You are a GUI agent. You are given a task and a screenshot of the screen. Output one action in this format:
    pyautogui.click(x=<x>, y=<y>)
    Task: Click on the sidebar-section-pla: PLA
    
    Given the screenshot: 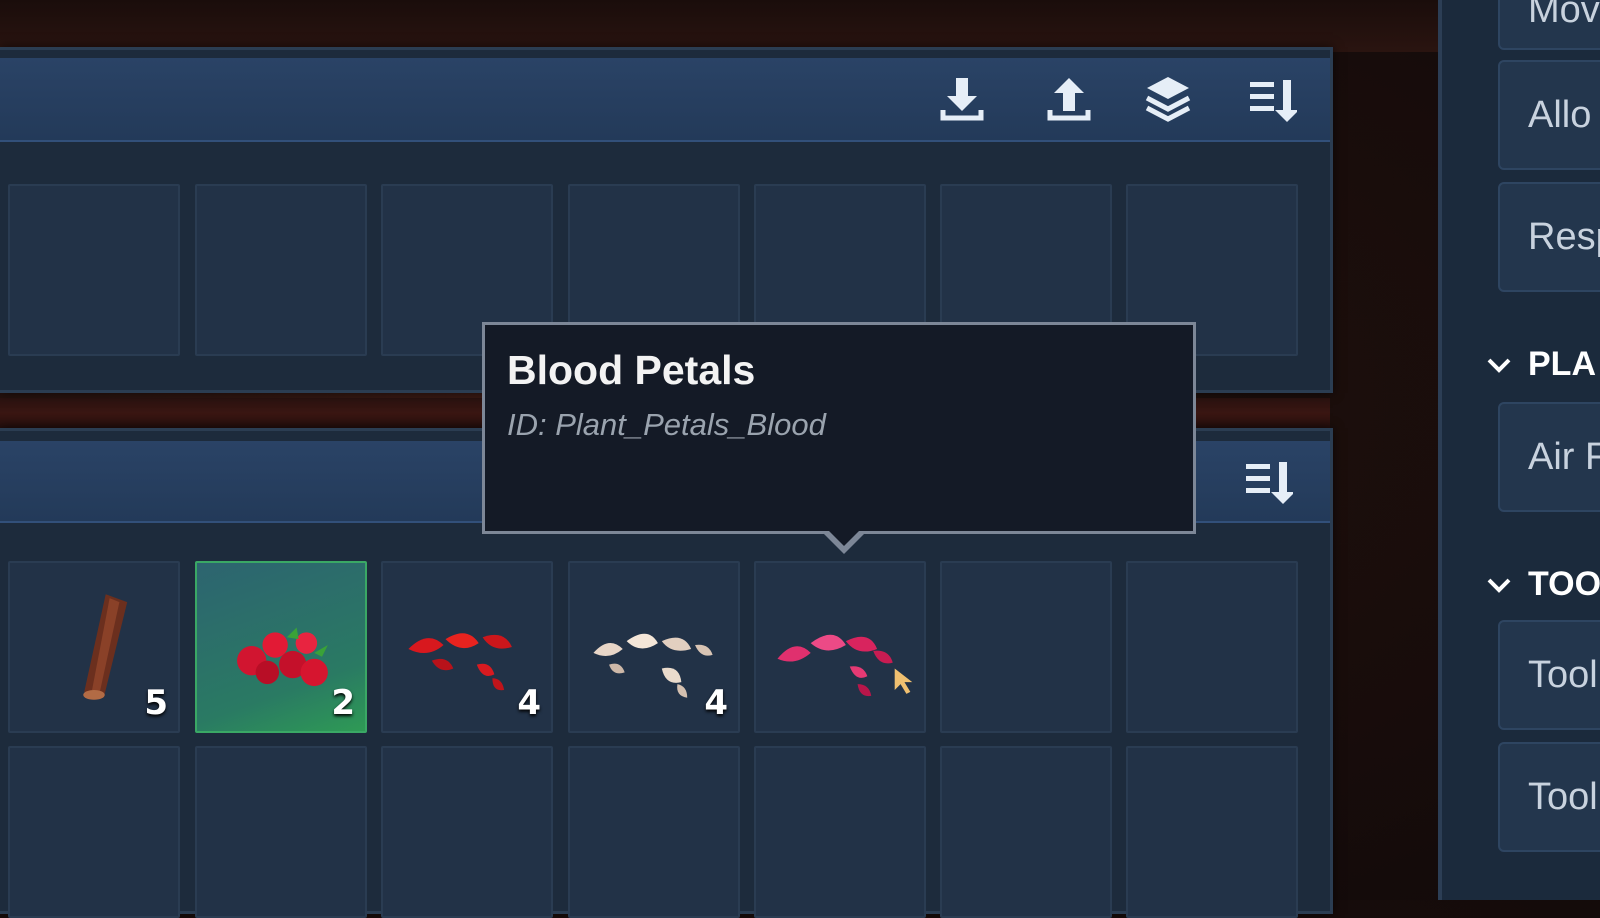 What is the action you would take?
    pyautogui.click(x=1541, y=364)
    